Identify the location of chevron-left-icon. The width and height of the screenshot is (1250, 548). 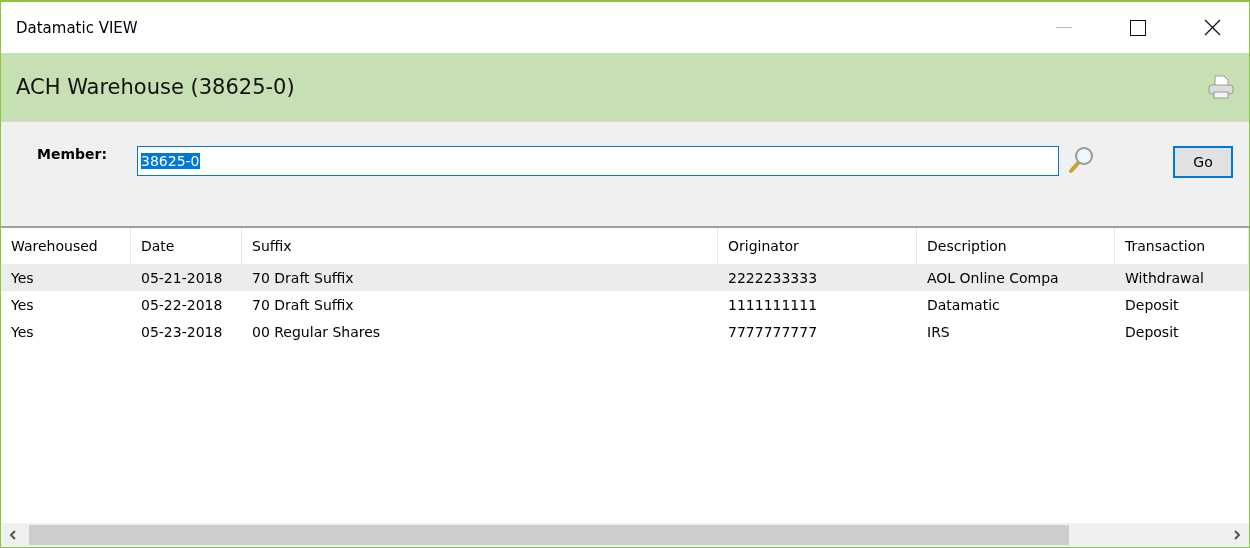
(13, 535).